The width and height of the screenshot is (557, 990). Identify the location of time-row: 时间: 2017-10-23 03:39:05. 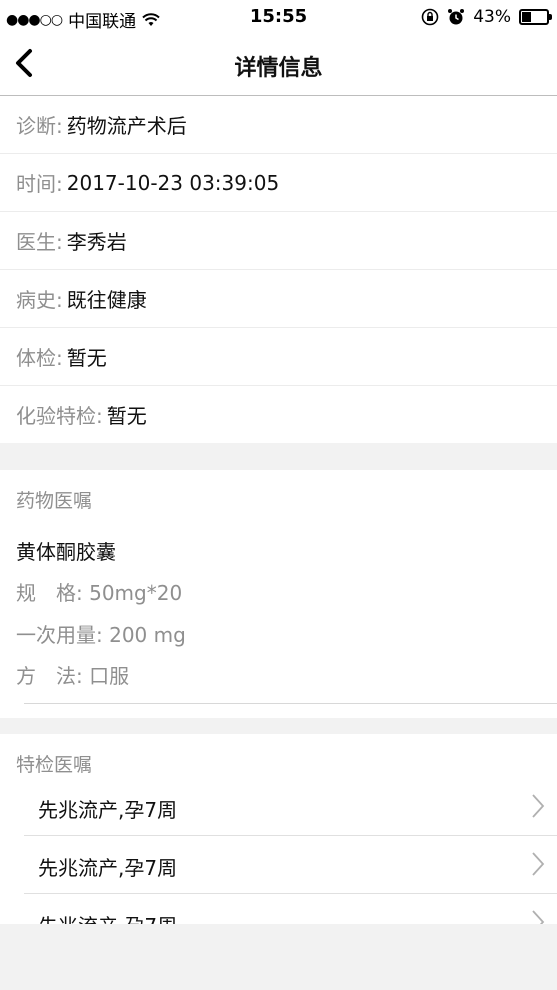
(278, 183).